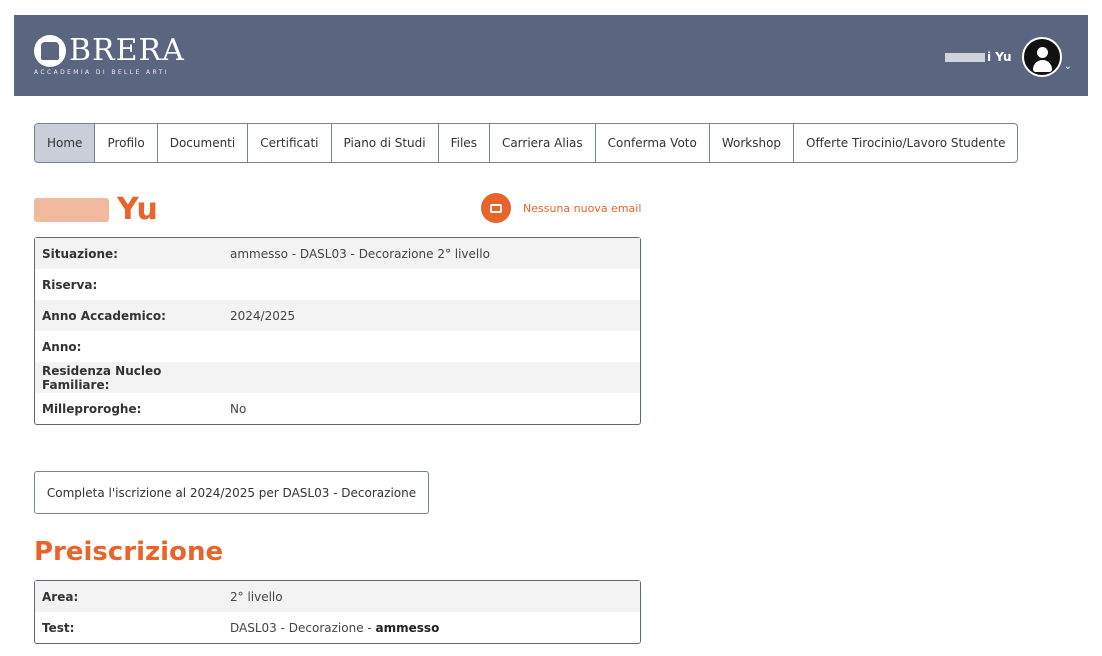  Describe the element at coordinates (129, 552) in the screenshot. I see `section-title-preiscrizione: Preiscrizione` at that location.